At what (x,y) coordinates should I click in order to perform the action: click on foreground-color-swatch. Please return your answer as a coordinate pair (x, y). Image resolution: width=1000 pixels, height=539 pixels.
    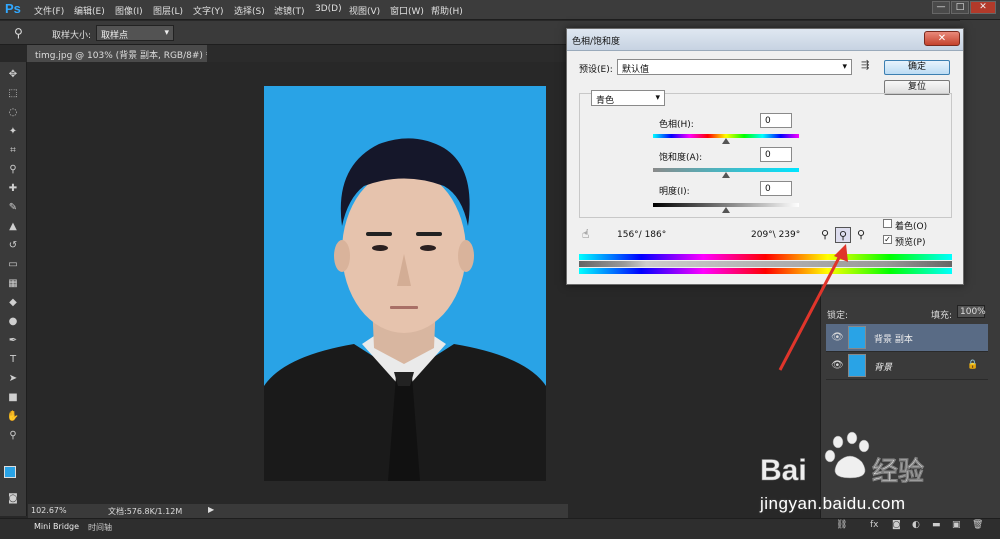
    Looking at the image, I should click on (10, 472).